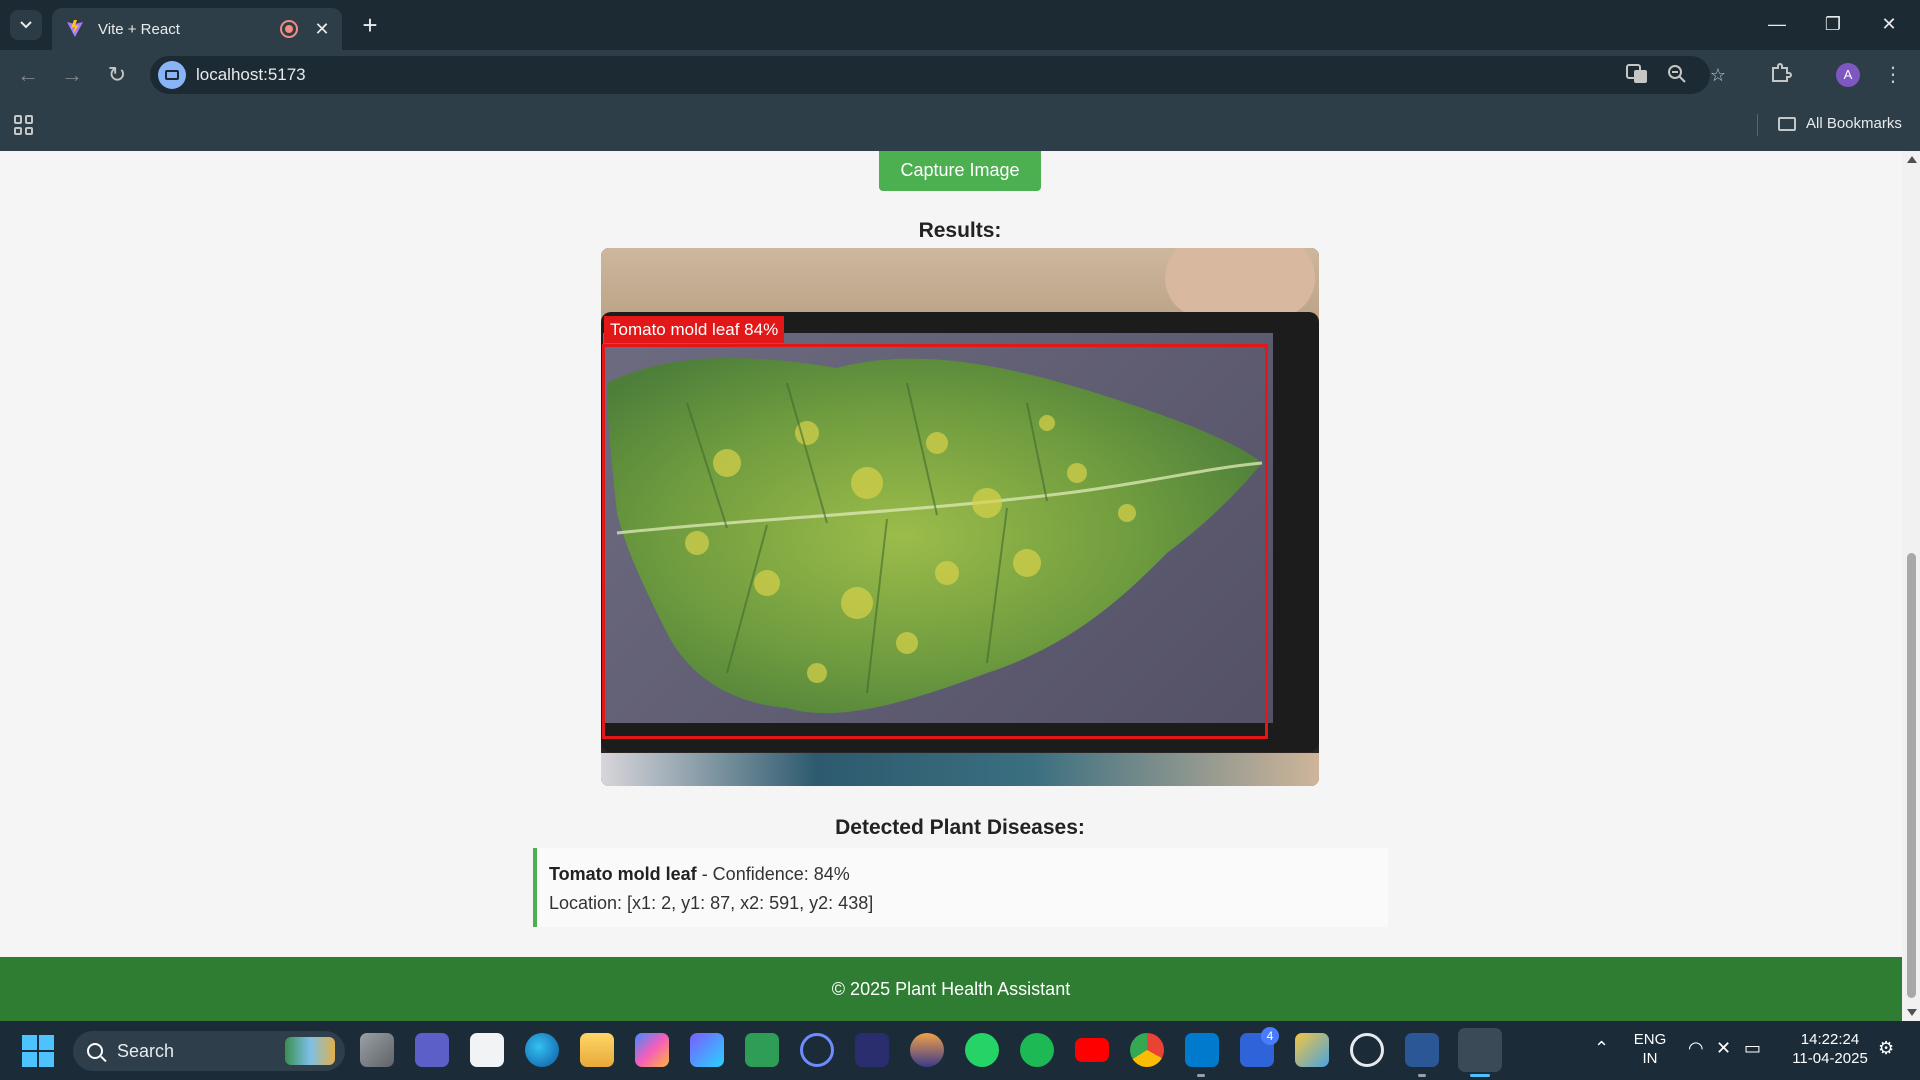  I want to click on disease-name: Tomato mold leaf, so click(623, 874).